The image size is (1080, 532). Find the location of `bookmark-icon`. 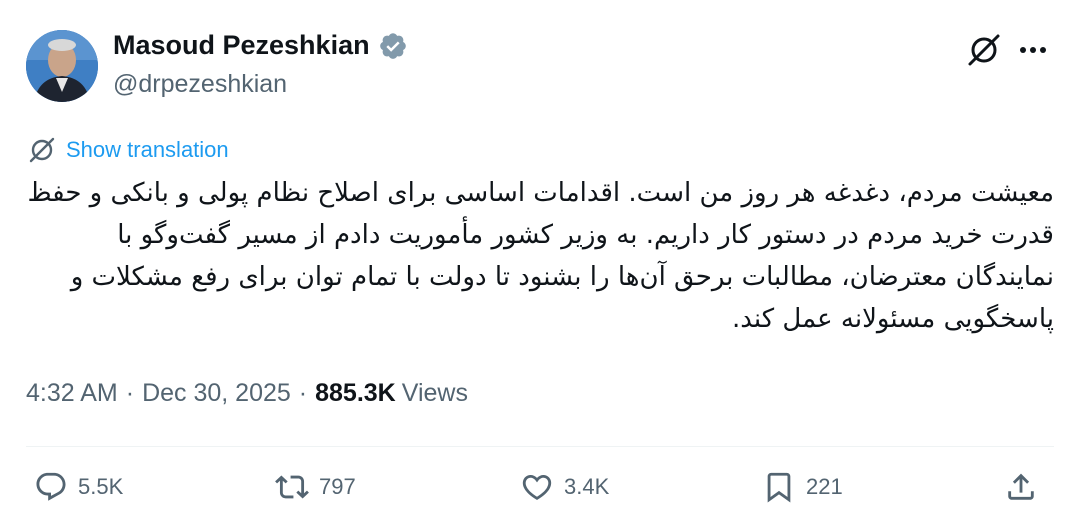

bookmark-icon is located at coordinates (779, 487).